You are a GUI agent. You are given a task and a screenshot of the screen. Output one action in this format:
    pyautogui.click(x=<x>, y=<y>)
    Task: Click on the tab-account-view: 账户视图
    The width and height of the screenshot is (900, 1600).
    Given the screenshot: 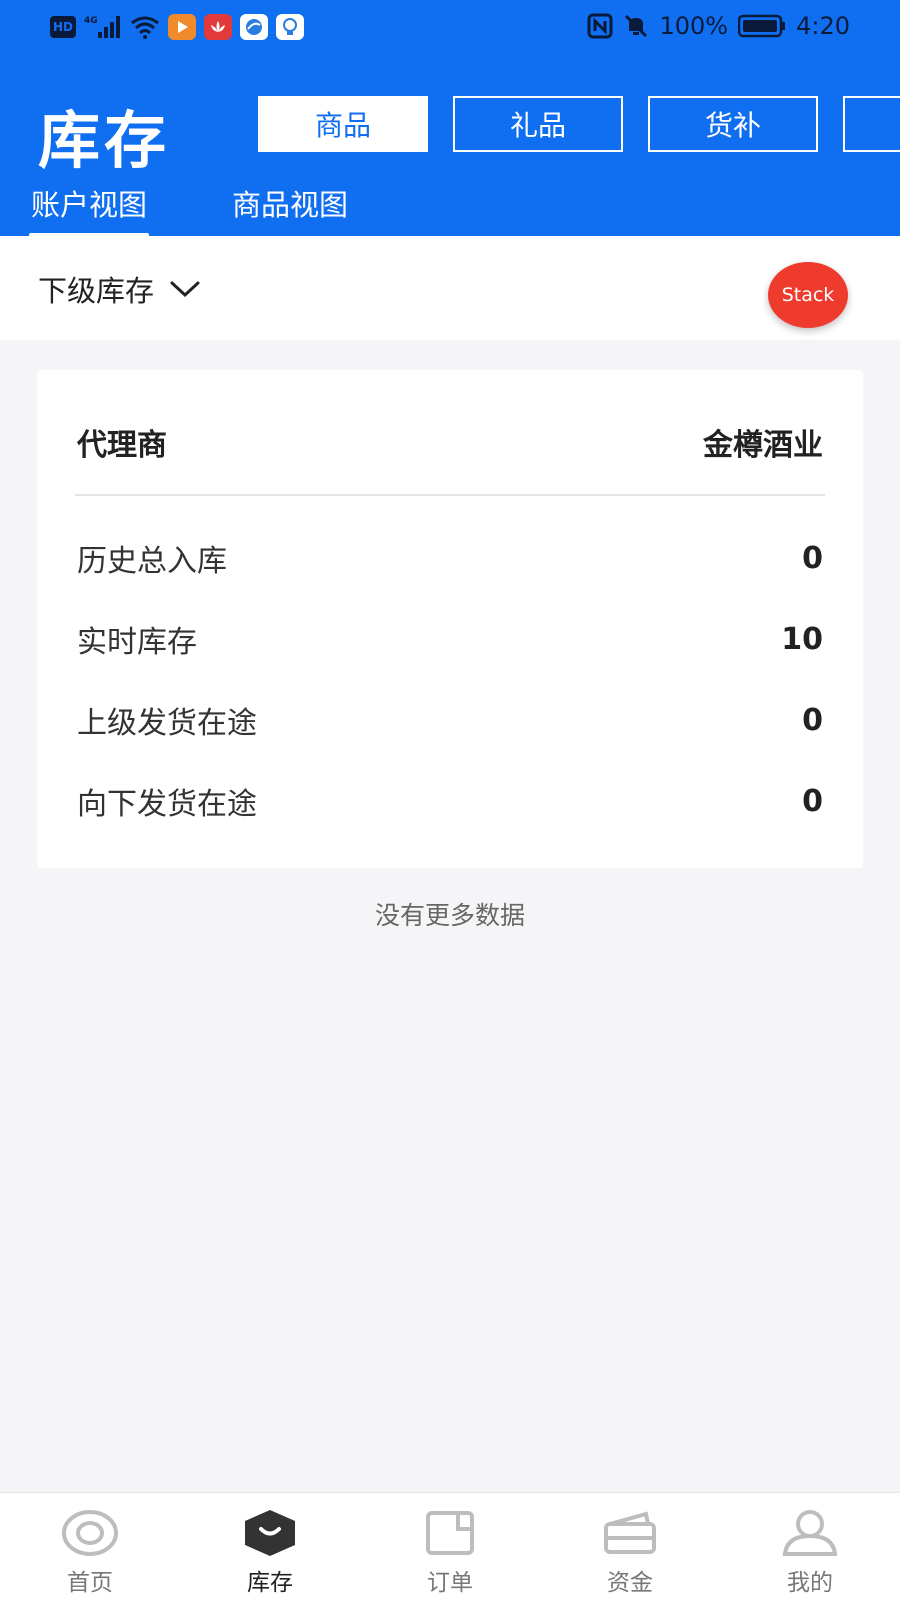 What is the action you would take?
    pyautogui.click(x=89, y=209)
    